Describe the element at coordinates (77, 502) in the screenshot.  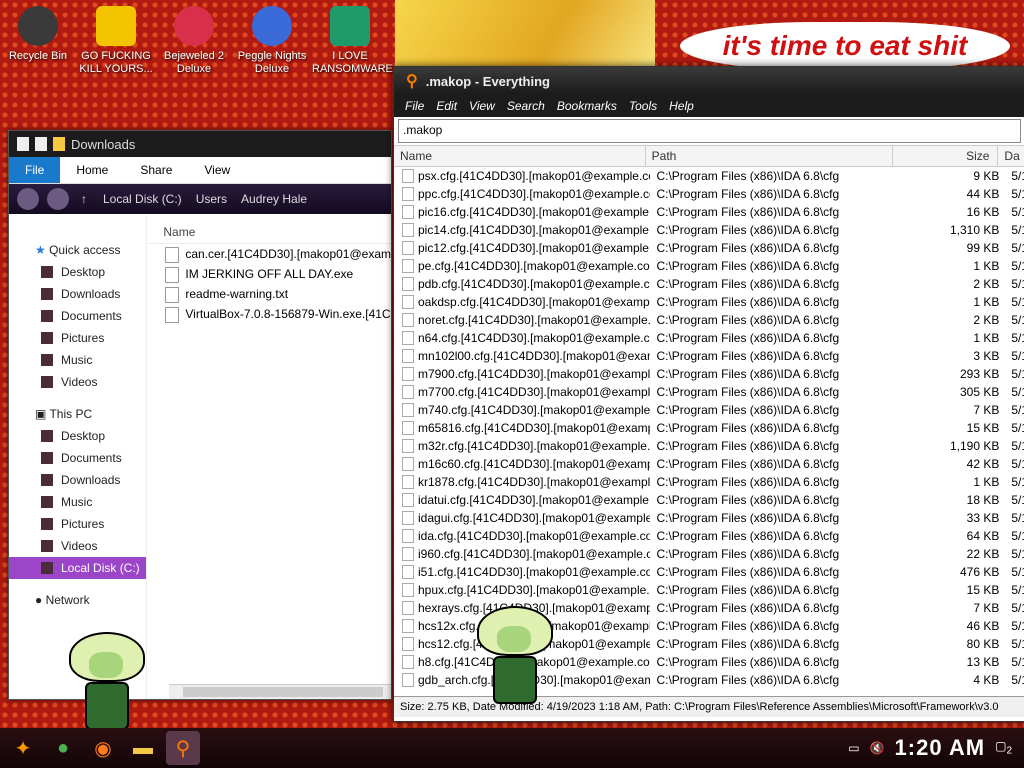
I see `nav-pc-music: Music` at that location.